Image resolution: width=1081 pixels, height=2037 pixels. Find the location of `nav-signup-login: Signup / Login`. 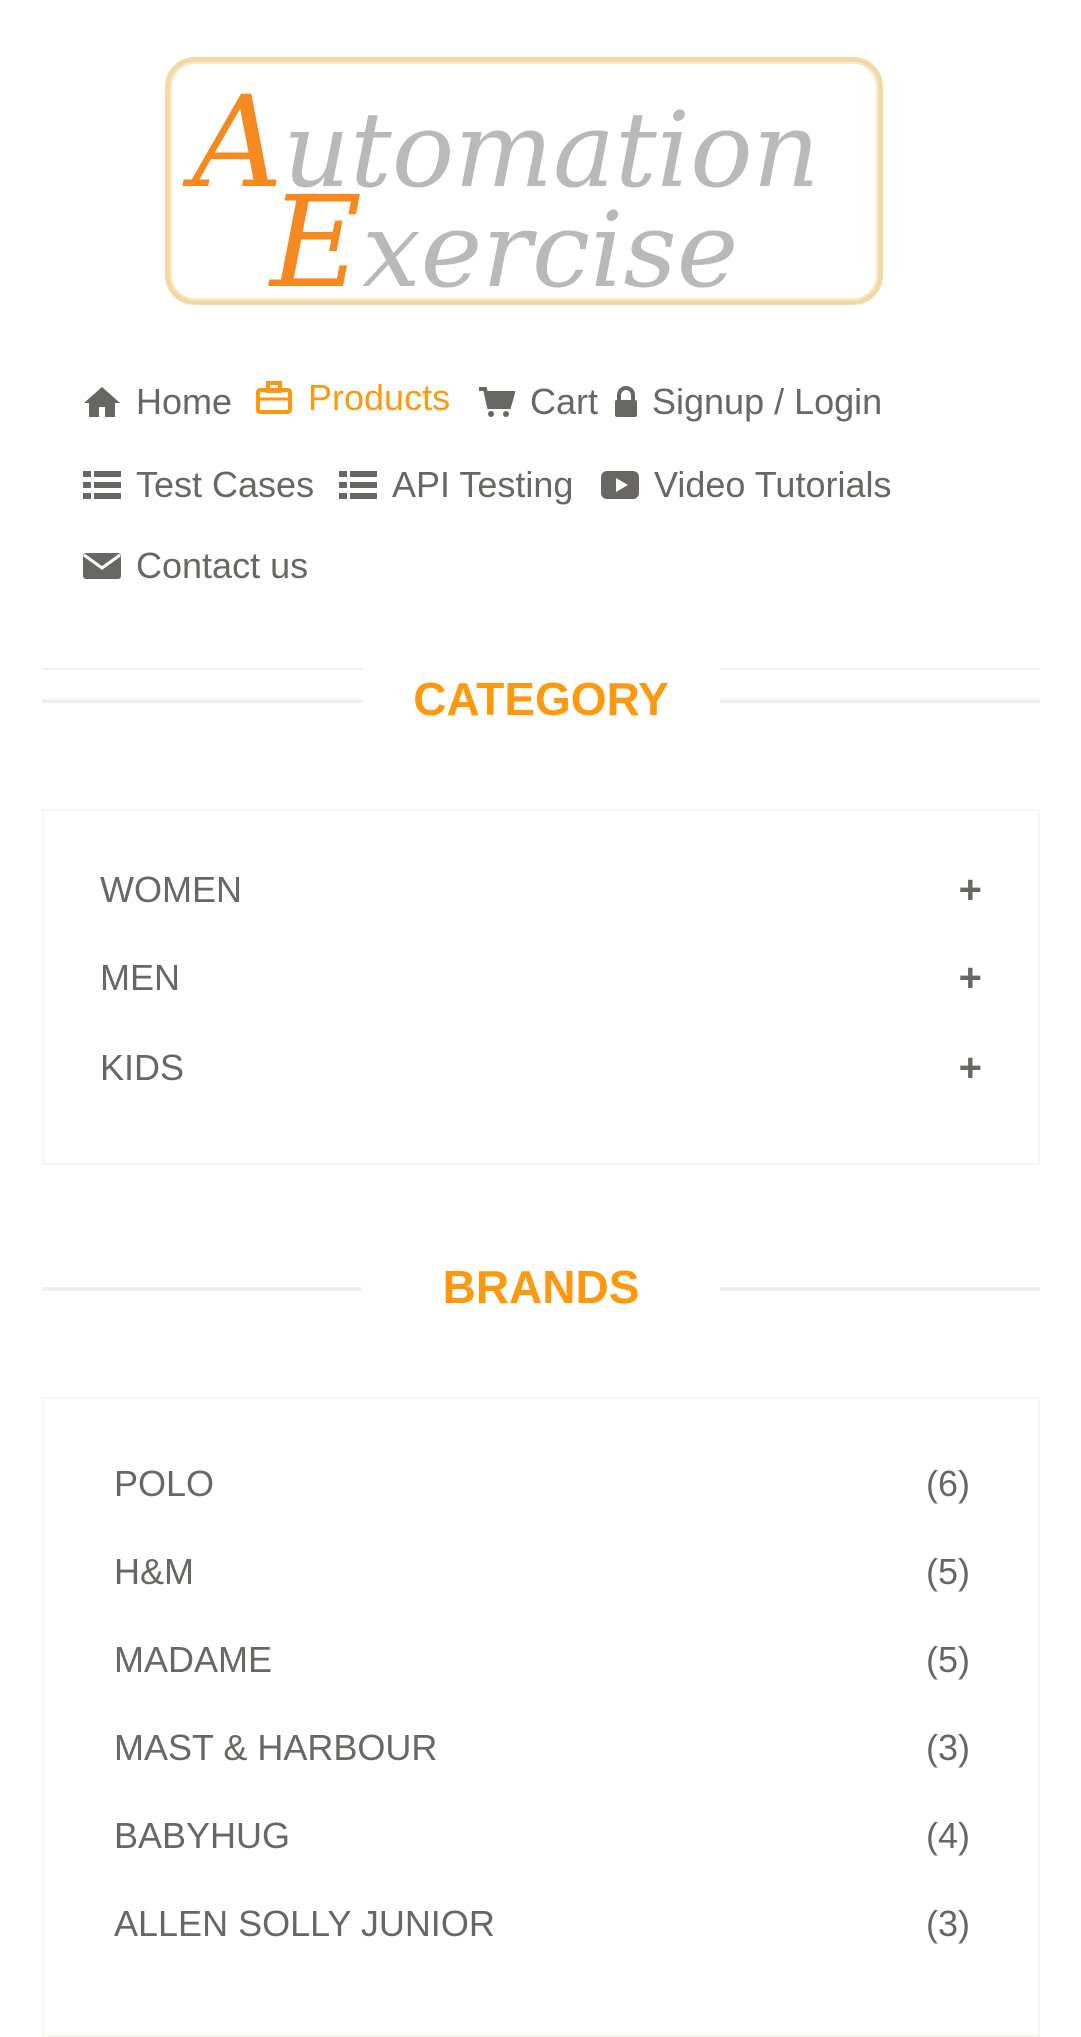

nav-signup-login: Signup / Login is located at coordinates (747, 402).